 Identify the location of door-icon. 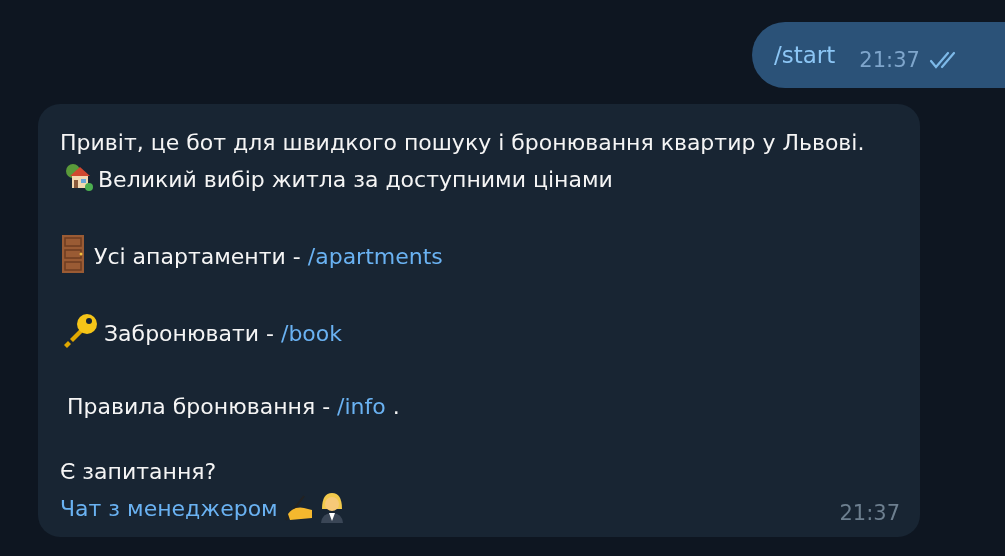
(73, 254).